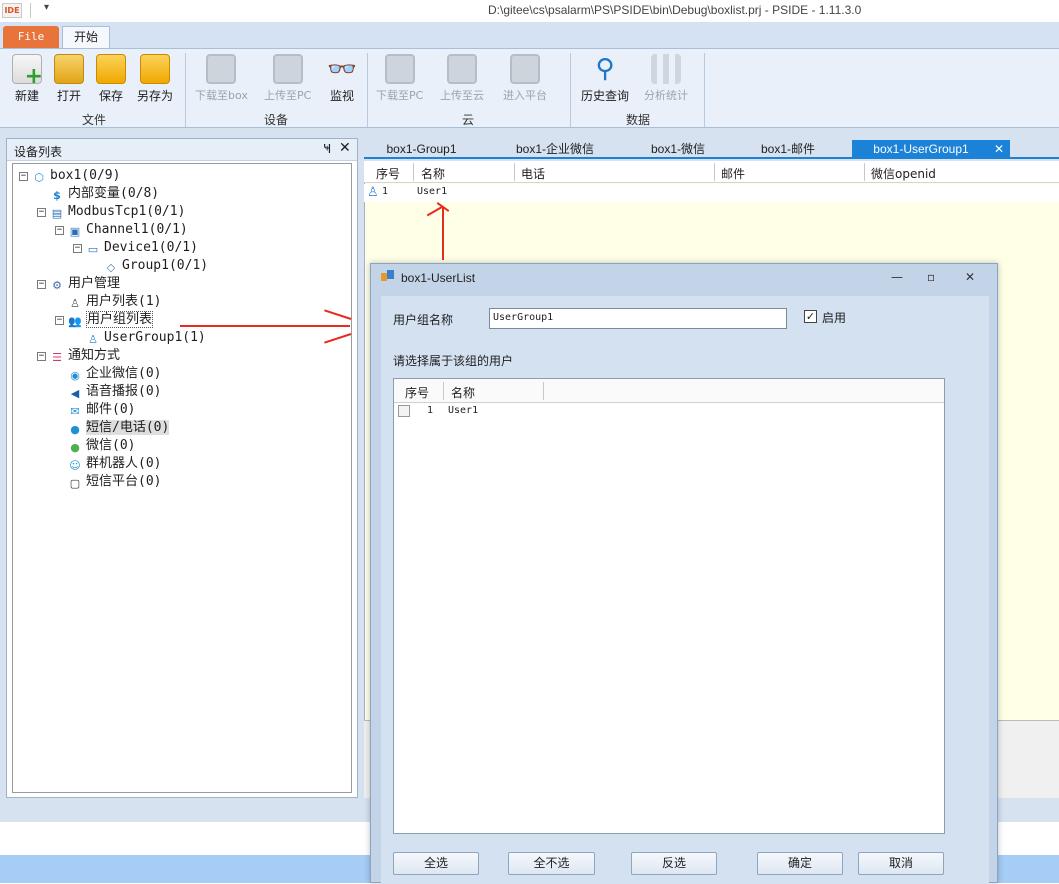  I want to click on dialog-title: box1-UserList, so click(438, 278).